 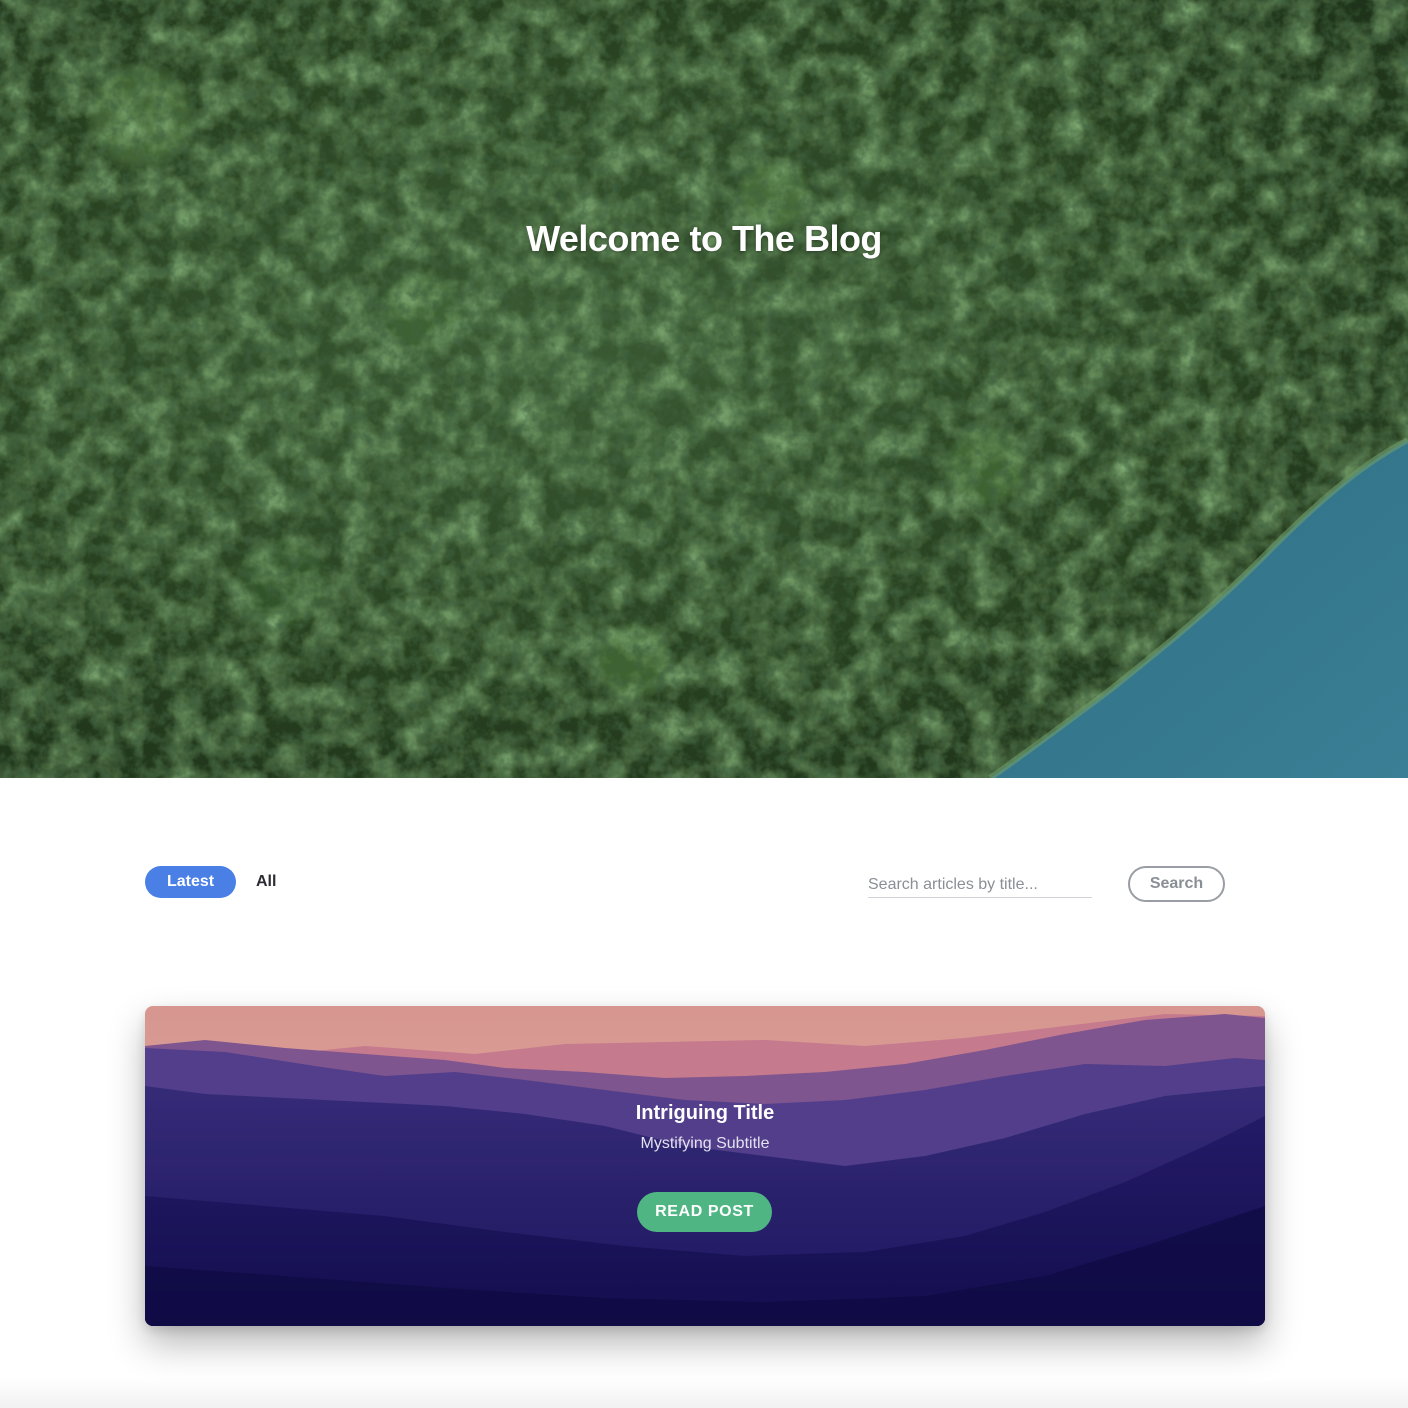 I want to click on page-bottom-edge, so click(x=704, y=1393).